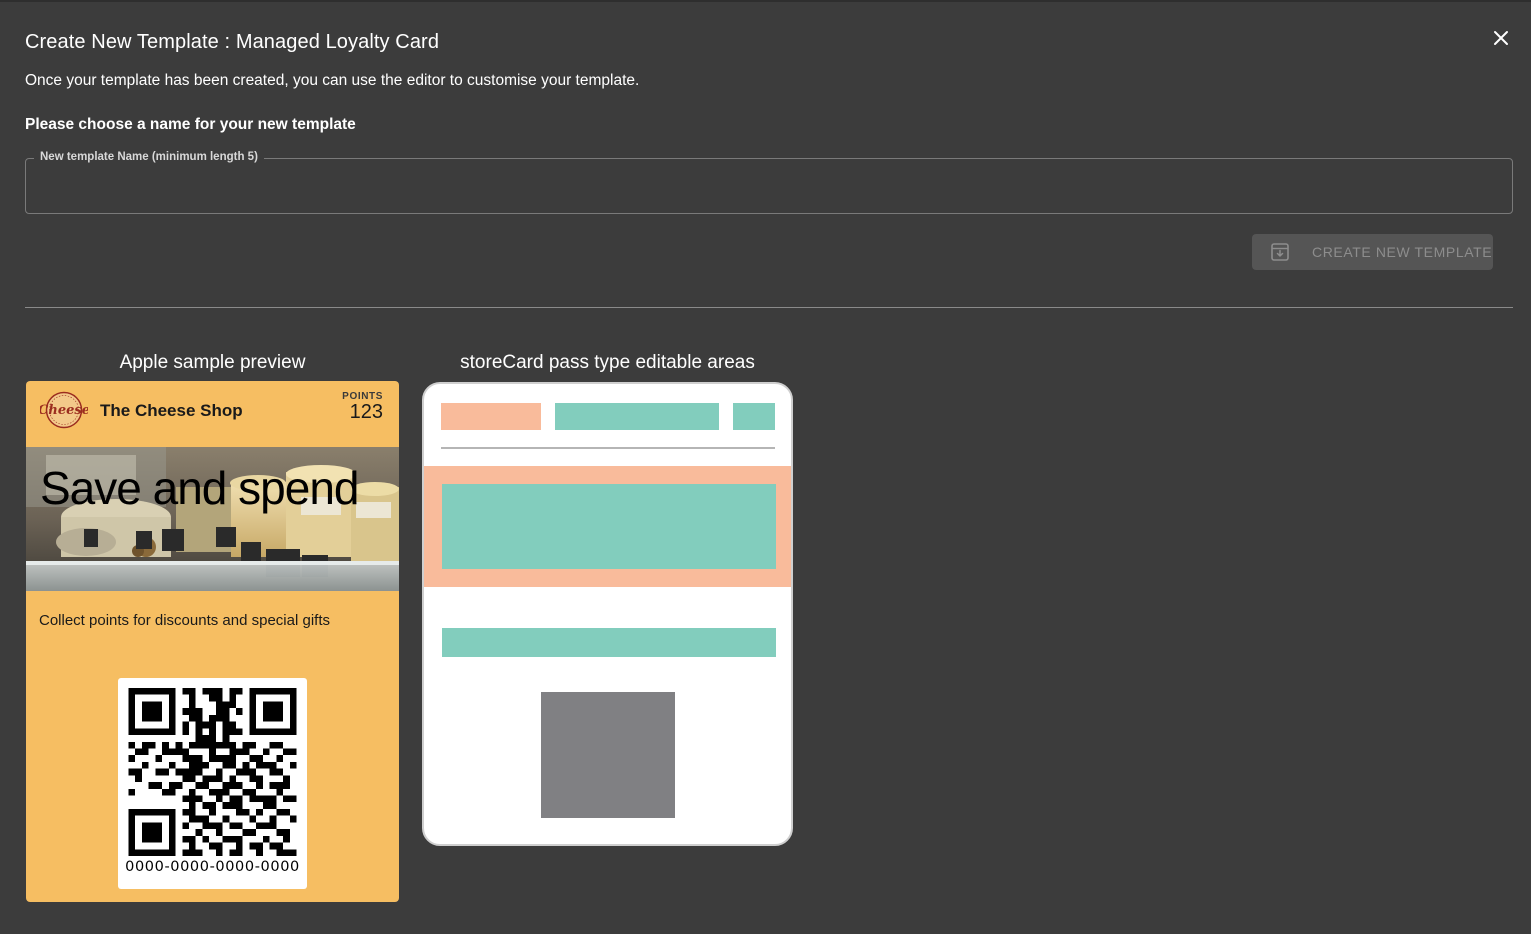 This screenshot has height=934, width=1531. What do you see at coordinates (608, 448) in the screenshot?
I see `header-divider` at bounding box center [608, 448].